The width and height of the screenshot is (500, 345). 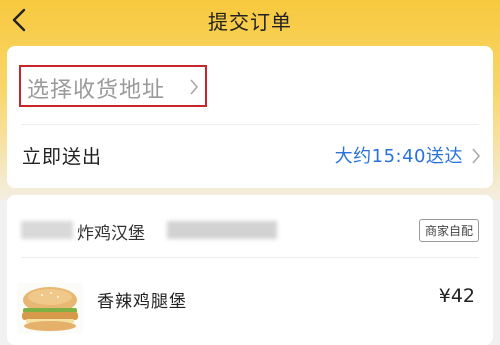 I want to click on shop-name: 炸鸡汉堡, so click(x=111, y=234).